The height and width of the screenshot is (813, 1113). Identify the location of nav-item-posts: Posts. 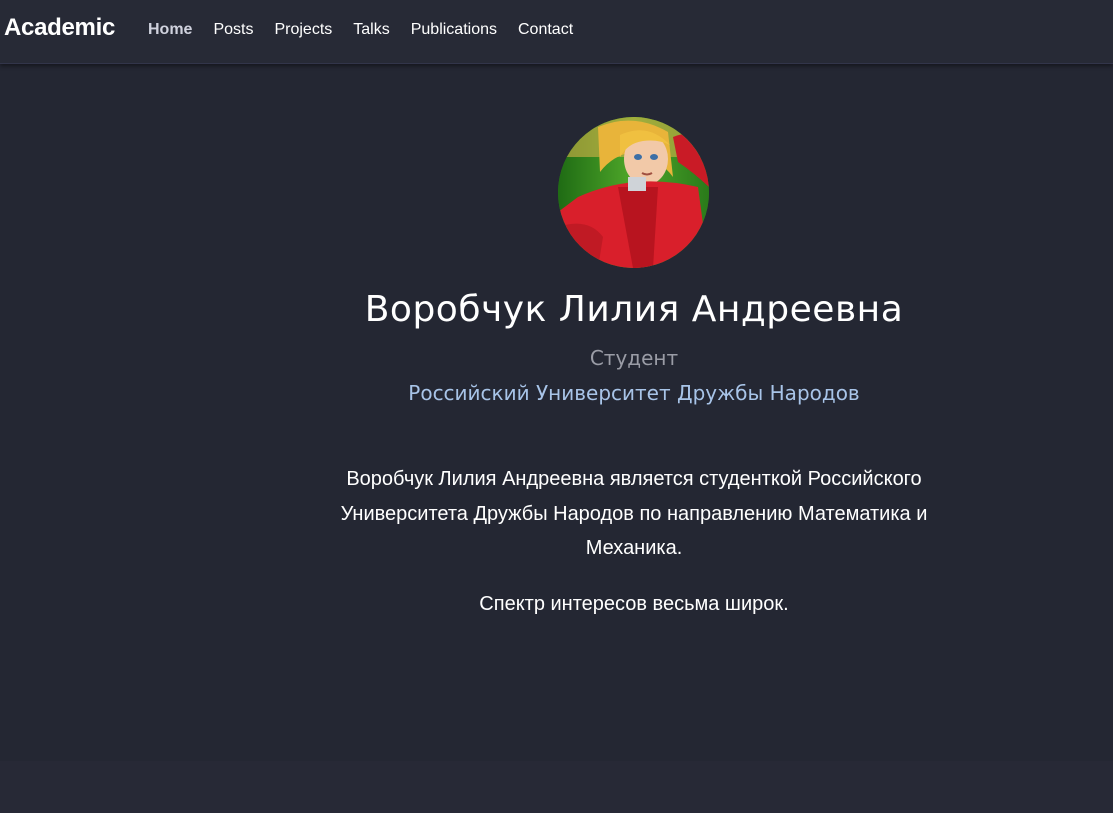
(233, 29).